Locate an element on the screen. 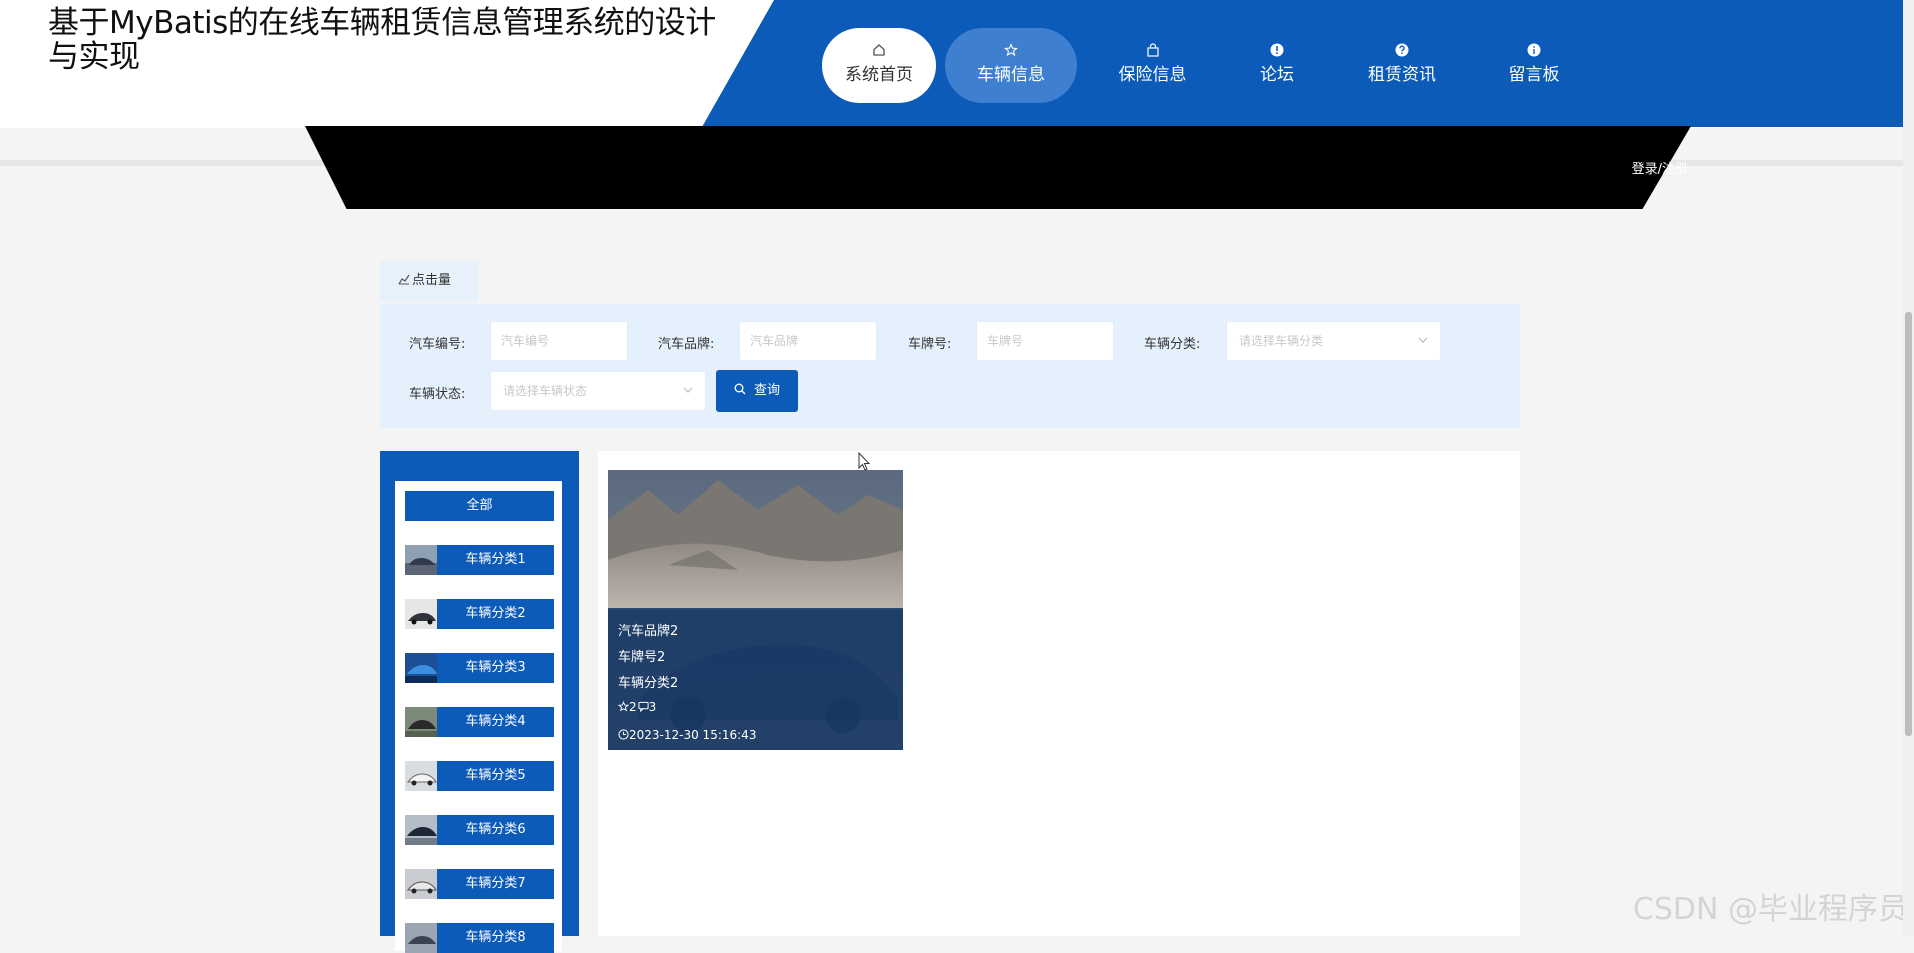 This screenshot has width=1914, height=953. card-brand: 汽车品牌2 is located at coordinates (648, 631).